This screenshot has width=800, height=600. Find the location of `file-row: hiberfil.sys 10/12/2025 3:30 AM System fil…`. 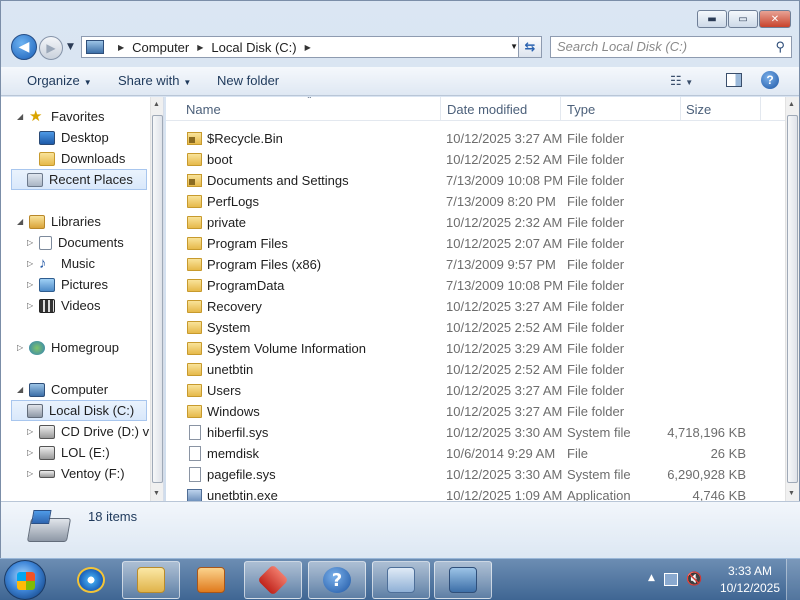

file-row: hiberfil.sys 10/12/2025 3:30 AM System fil… is located at coordinates (475, 432).